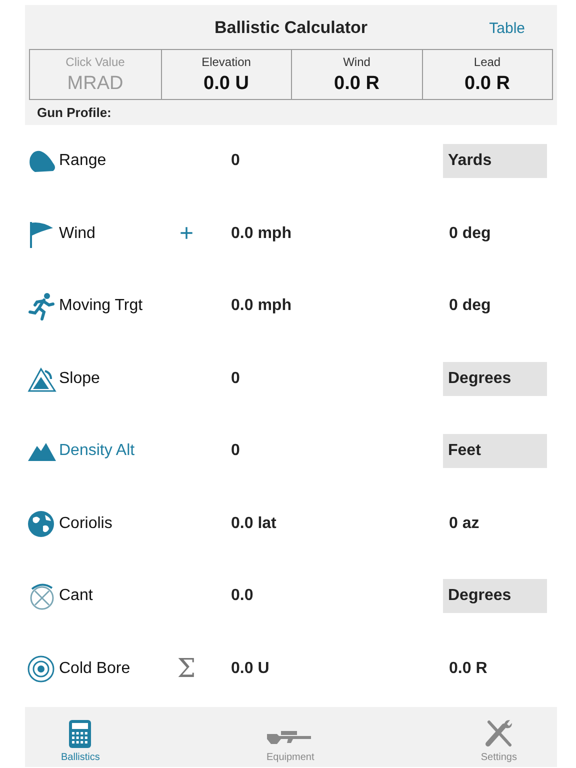 The width and height of the screenshot is (576, 768). I want to click on row-label: Cant, so click(76, 596).